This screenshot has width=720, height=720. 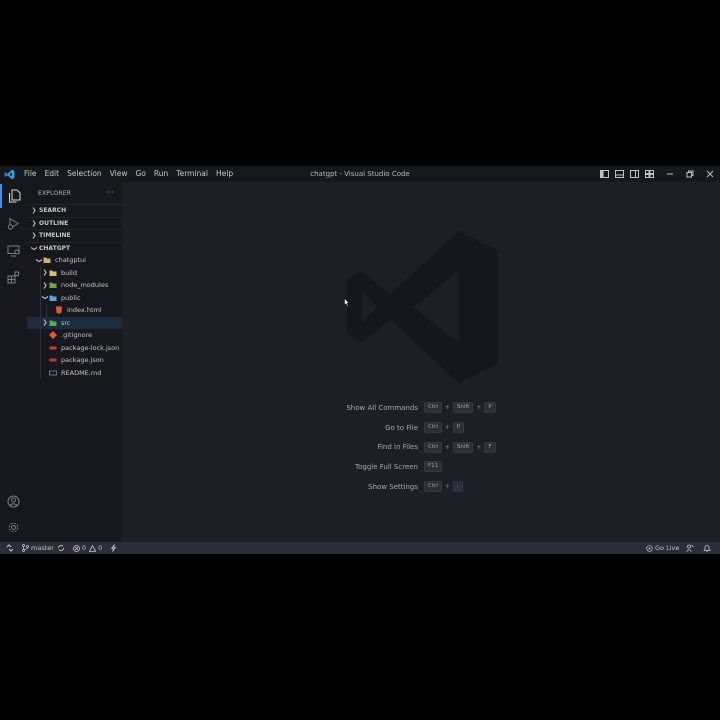 What do you see at coordinates (74, 335) in the screenshot?
I see `tree-item-gitignore: .gitignore` at bounding box center [74, 335].